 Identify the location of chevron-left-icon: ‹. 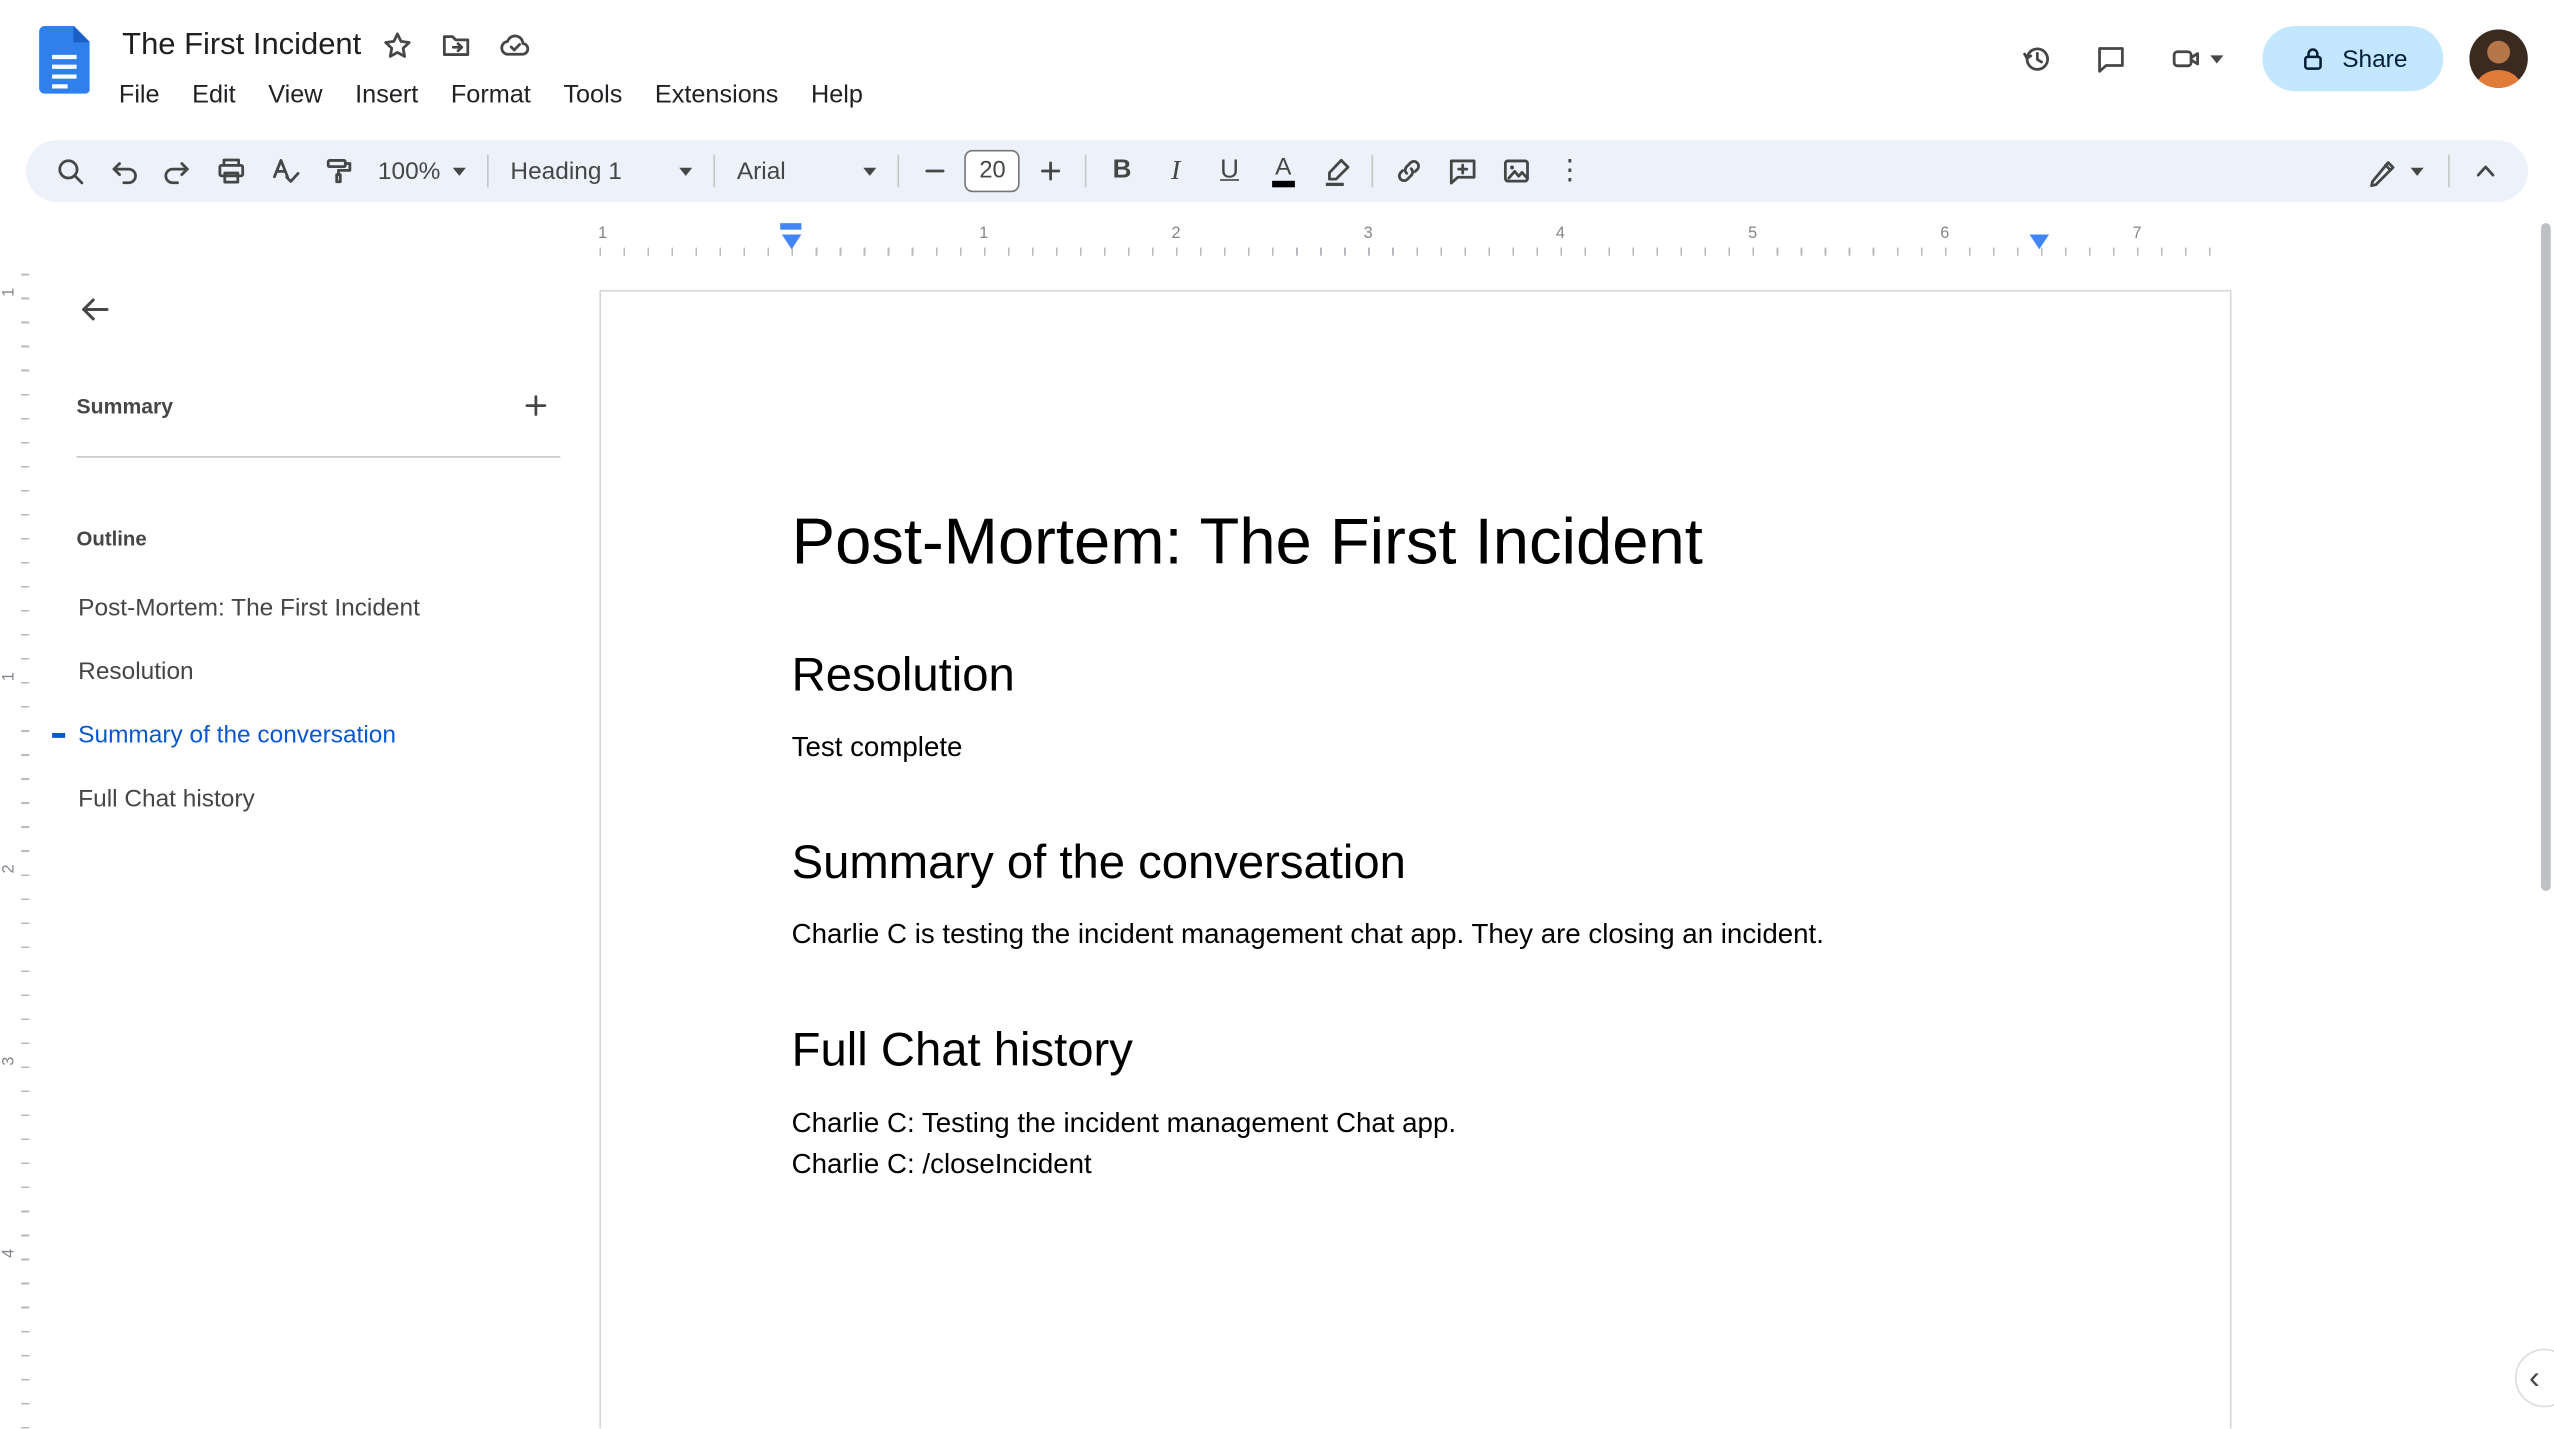
(2534, 1378).